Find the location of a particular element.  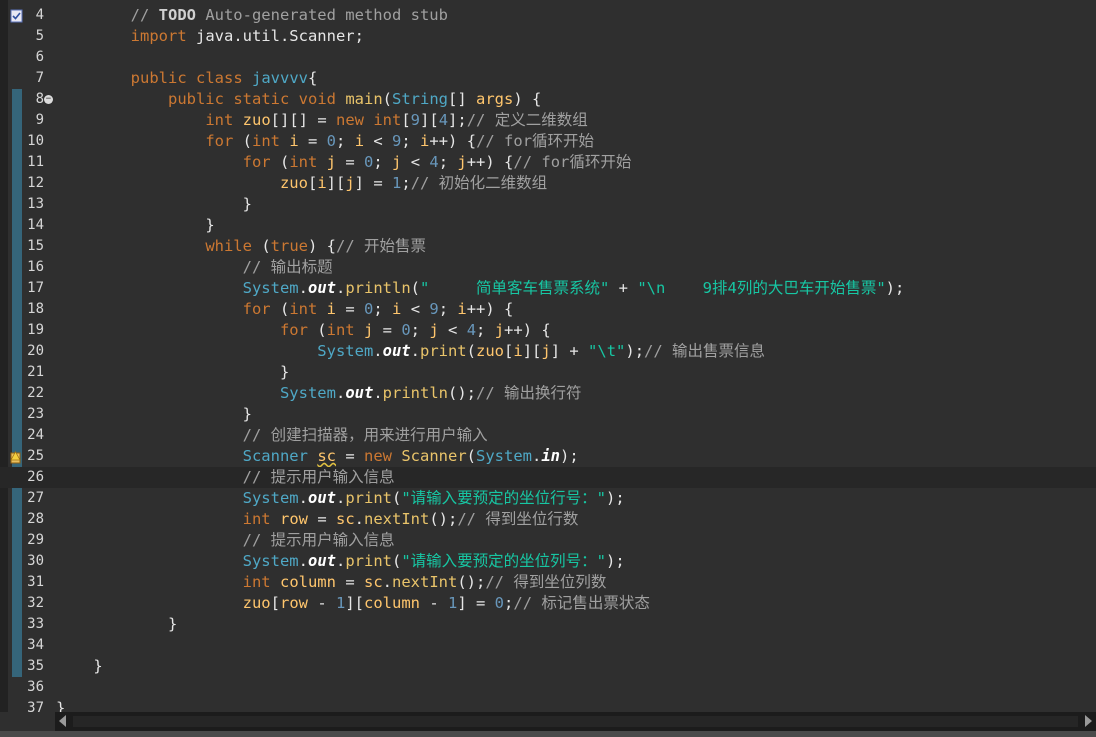

code-line: 9 int zuo[][] = new int[9][4];// 定义二维数组 is located at coordinates (548, 120).